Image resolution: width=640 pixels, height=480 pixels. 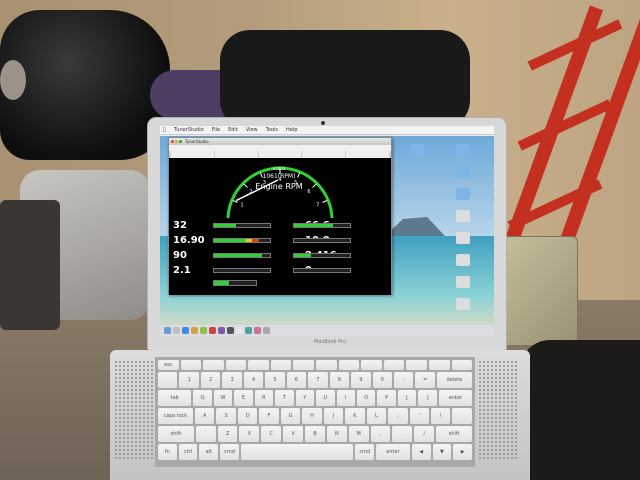 What do you see at coordinates (425, 380) in the screenshot?
I see `keyboard-key: =` at bounding box center [425, 380].